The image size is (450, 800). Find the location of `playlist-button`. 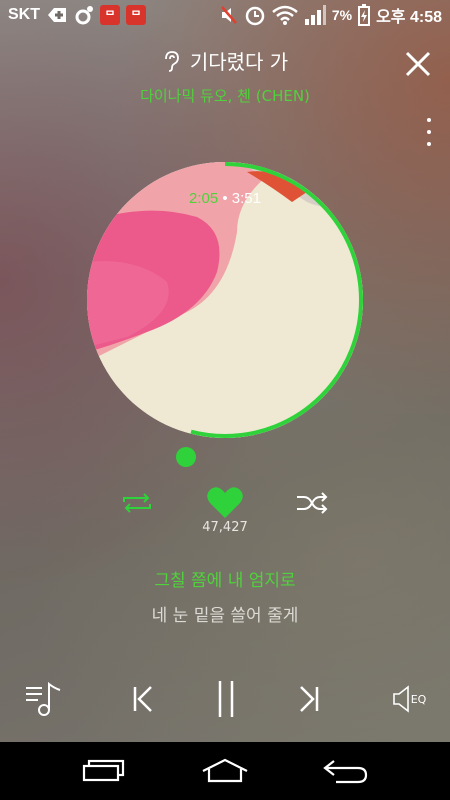

playlist-button is located at coordinates (44, 699).